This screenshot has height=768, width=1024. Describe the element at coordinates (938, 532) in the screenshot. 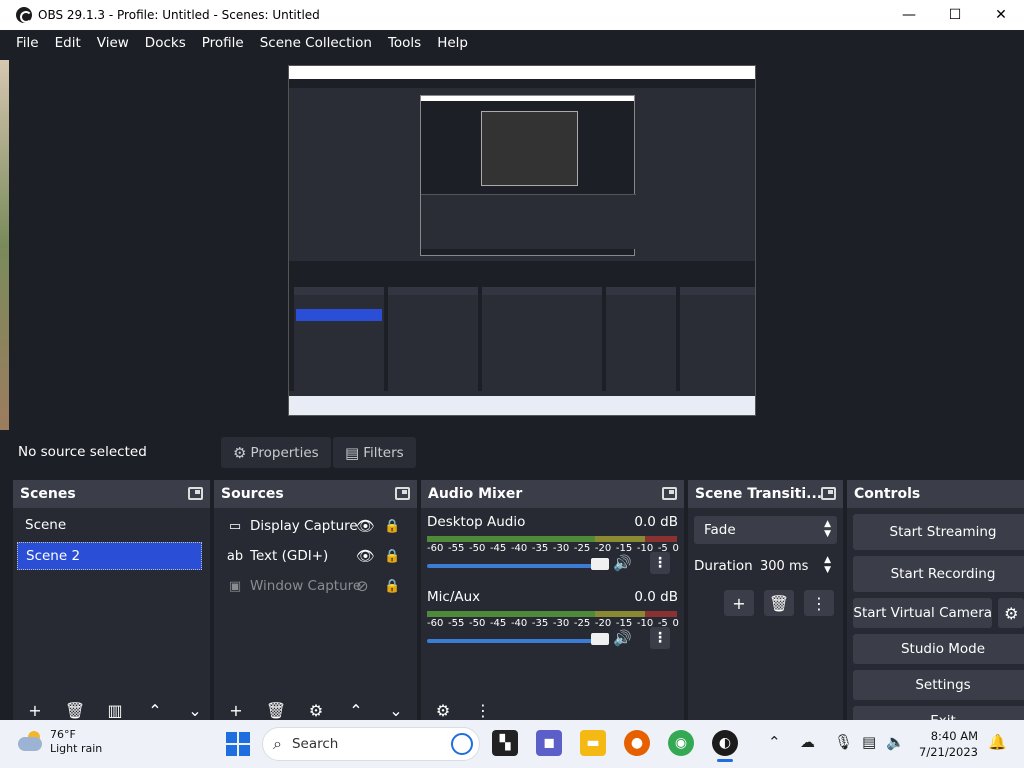

I see `start-streaming-button: Start Streaming` at that location.